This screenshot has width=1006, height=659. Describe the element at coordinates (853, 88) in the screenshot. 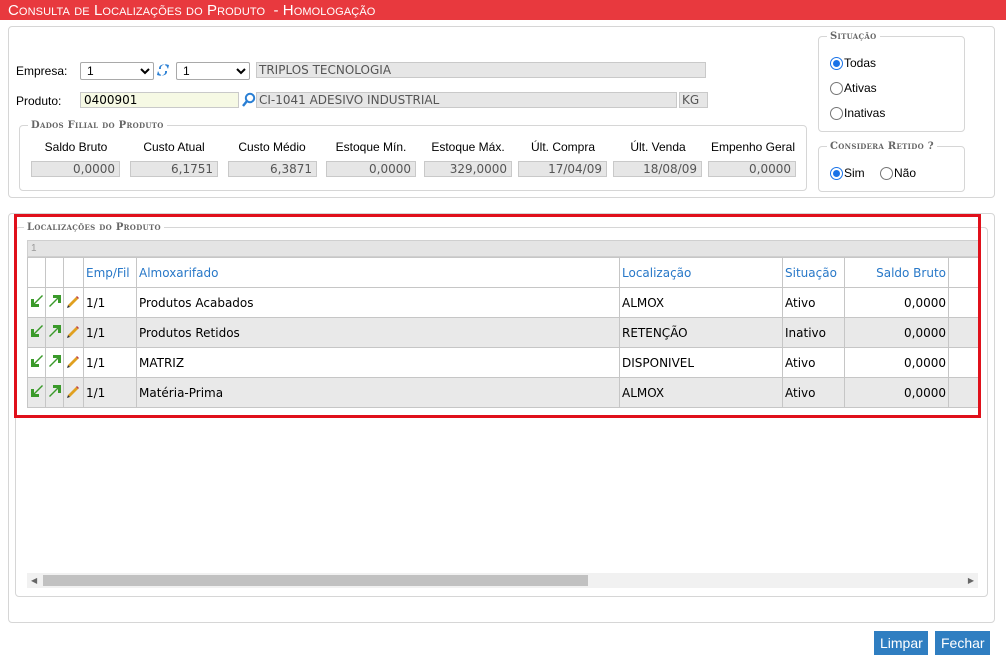

I see `situacao-option-ativas: Ativas` at that location.